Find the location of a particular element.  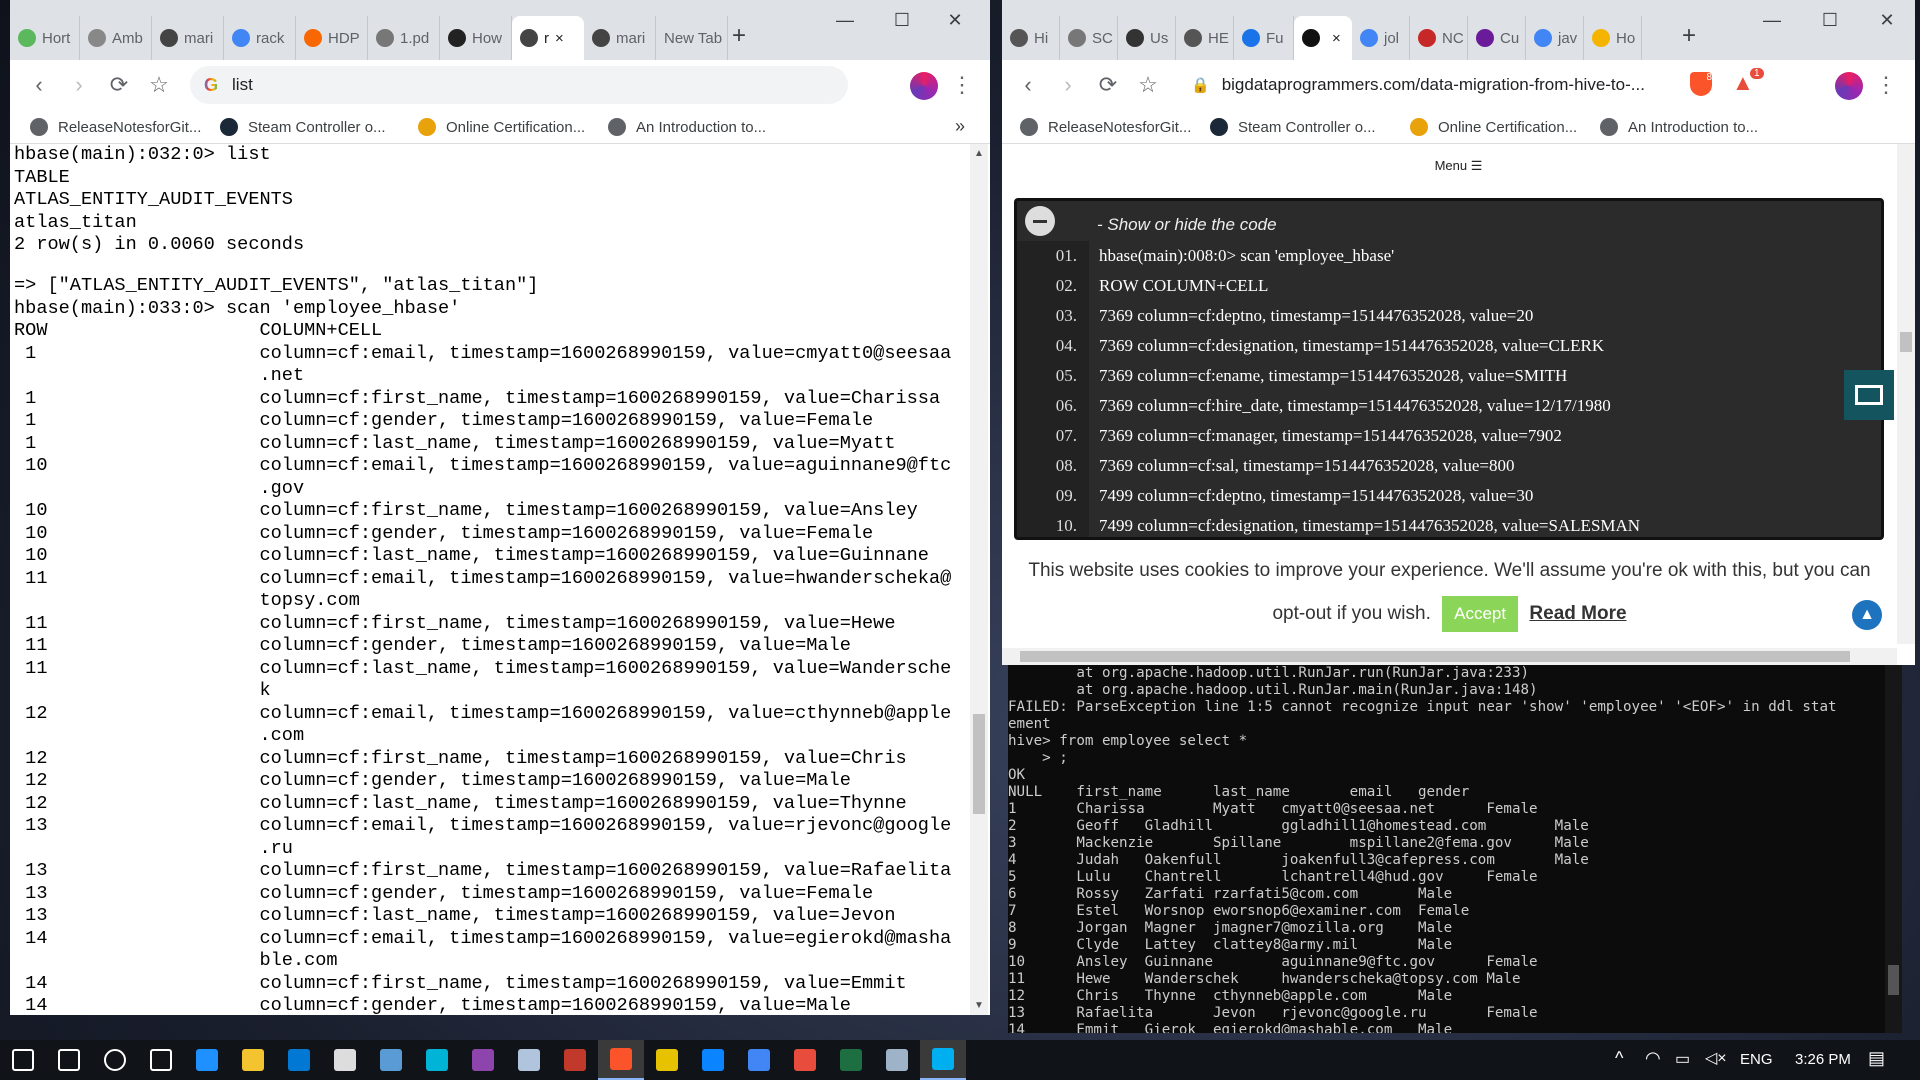

toggle-code-button is located at coordinates (1040, 221).